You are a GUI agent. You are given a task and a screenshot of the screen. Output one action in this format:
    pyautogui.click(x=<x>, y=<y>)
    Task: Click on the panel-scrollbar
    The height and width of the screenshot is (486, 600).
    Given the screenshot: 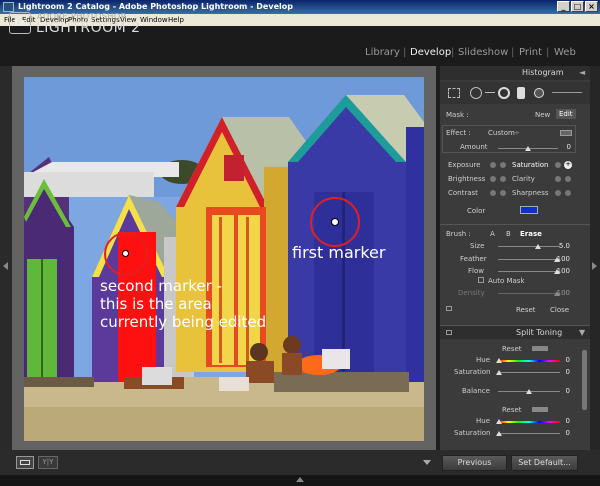 What is the action you would take?
    pyautogui.click(x=595, y=258)
    